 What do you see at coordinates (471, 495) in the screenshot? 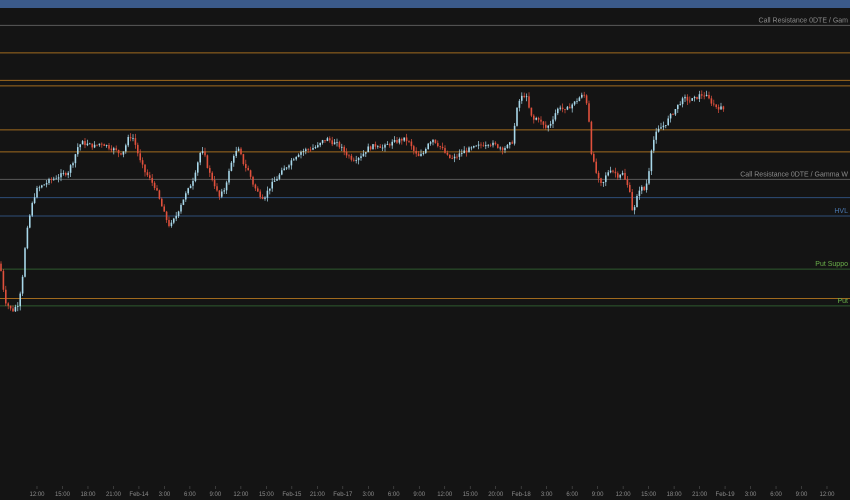
I see `x-tick-label: 15:00` at bounding box center [471, 495].